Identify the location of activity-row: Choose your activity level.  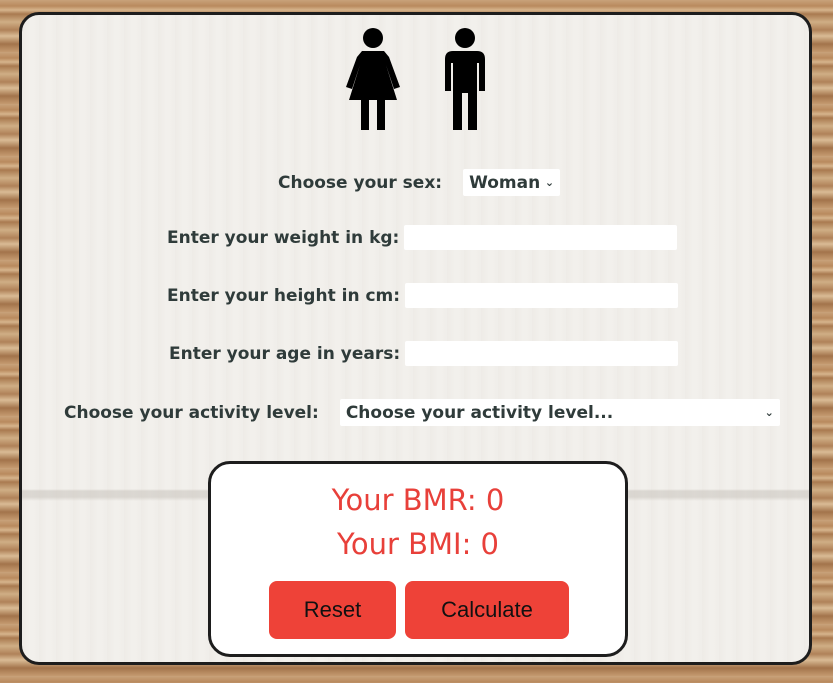
(422, 412).